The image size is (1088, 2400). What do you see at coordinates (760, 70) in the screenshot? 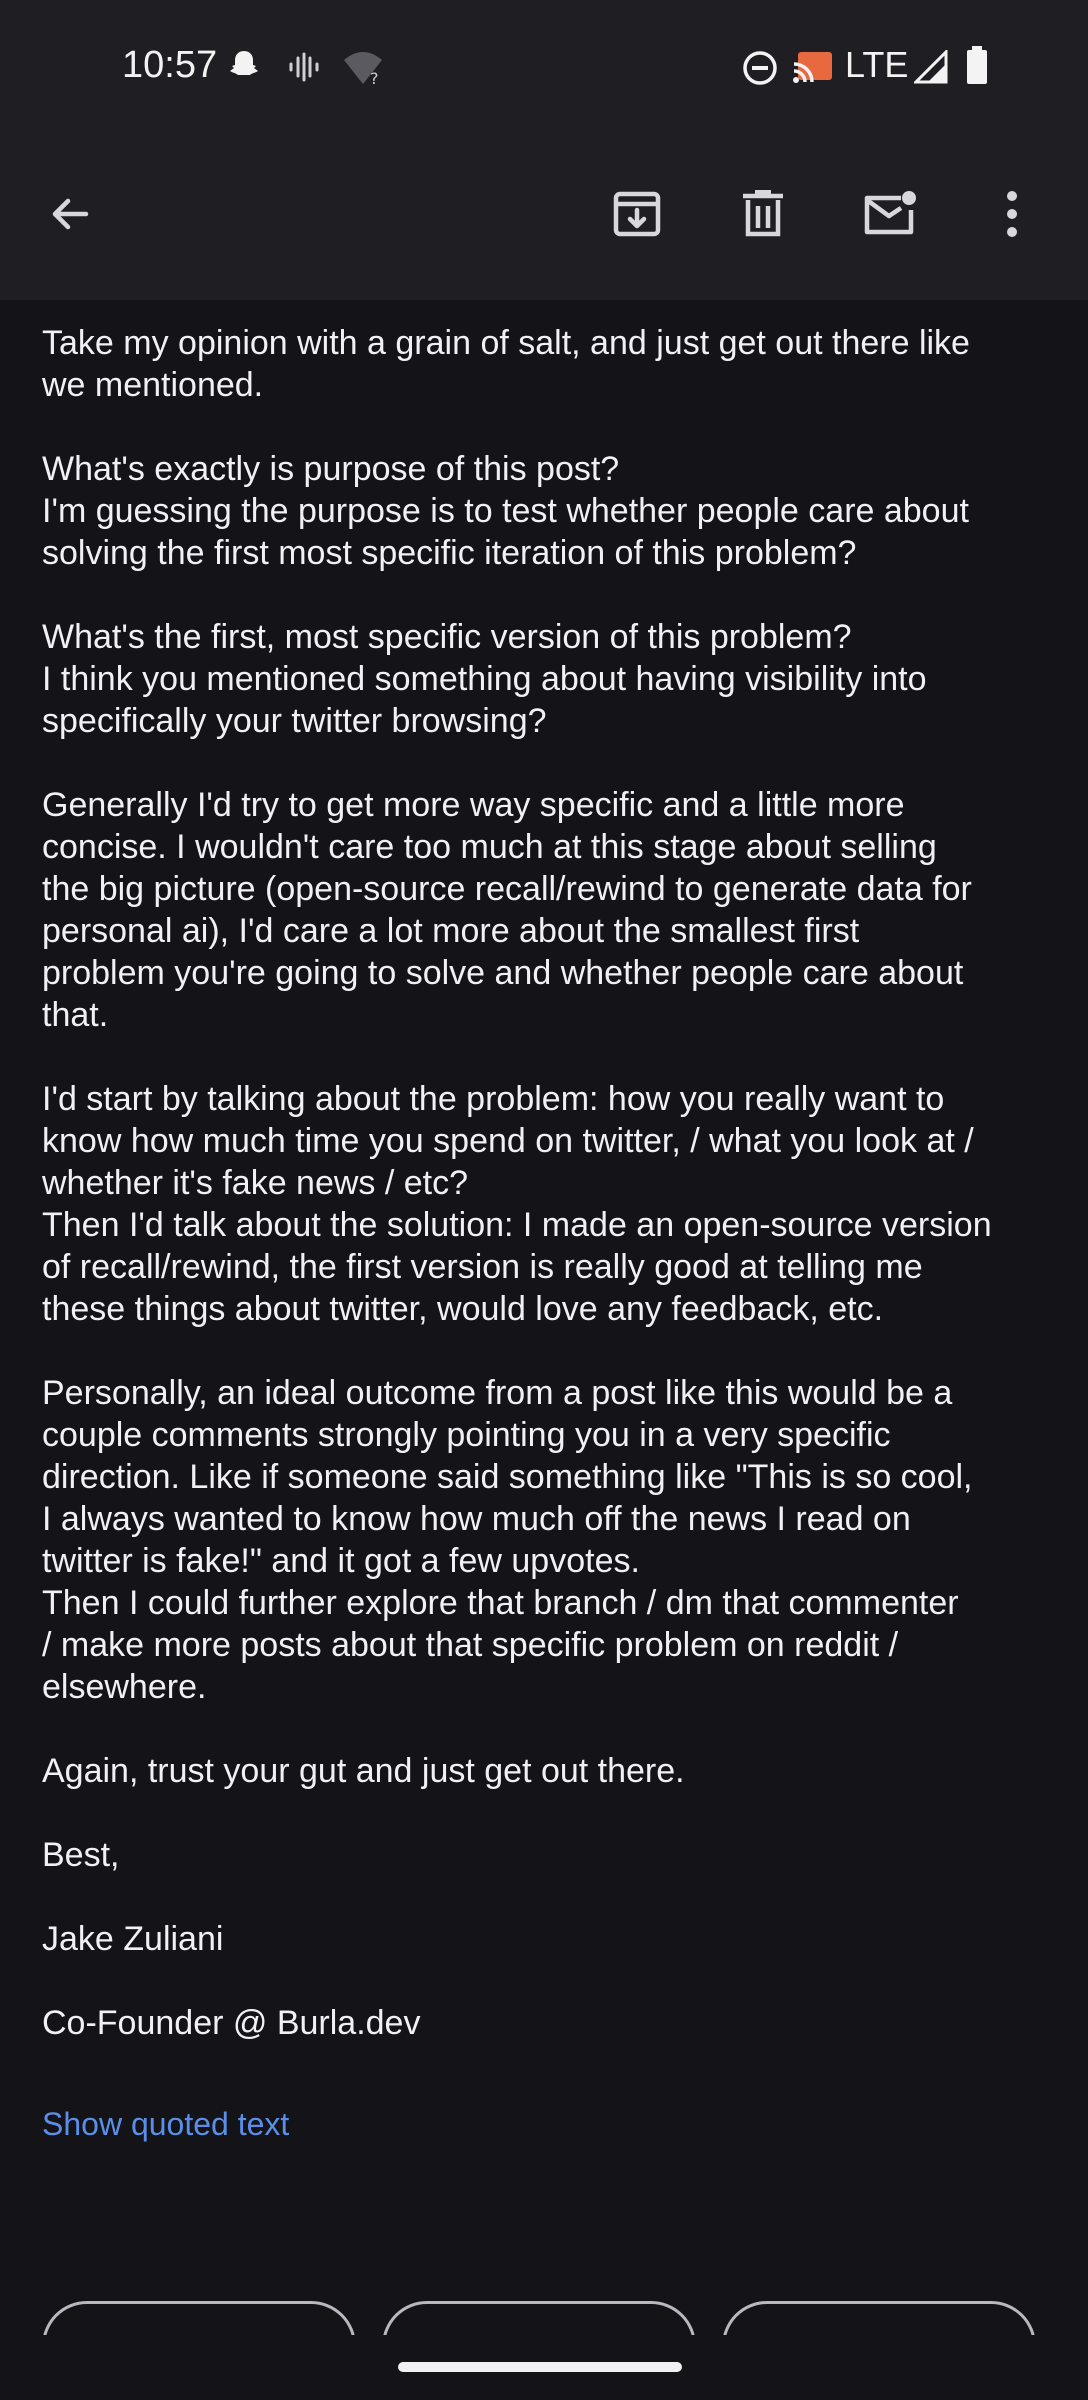
I see `dnd-icon` at bounding box center [760, 70].